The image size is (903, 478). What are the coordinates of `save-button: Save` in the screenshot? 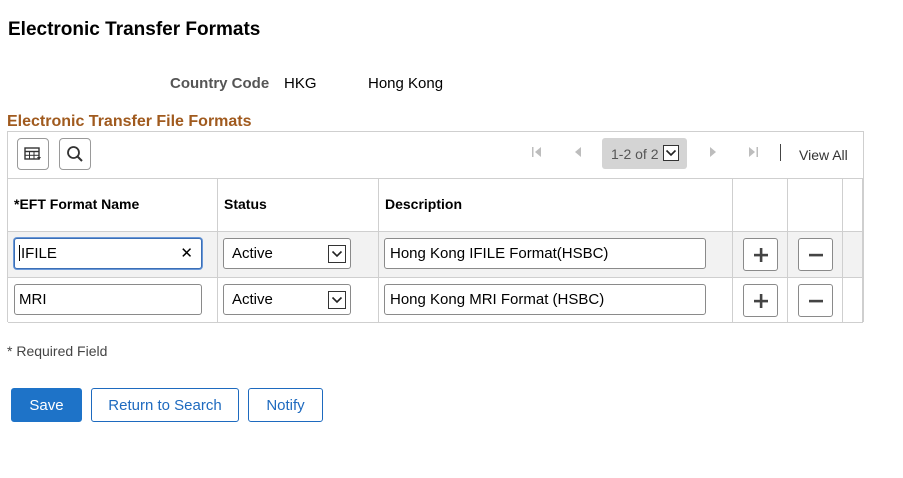 It's located at (46, 405).